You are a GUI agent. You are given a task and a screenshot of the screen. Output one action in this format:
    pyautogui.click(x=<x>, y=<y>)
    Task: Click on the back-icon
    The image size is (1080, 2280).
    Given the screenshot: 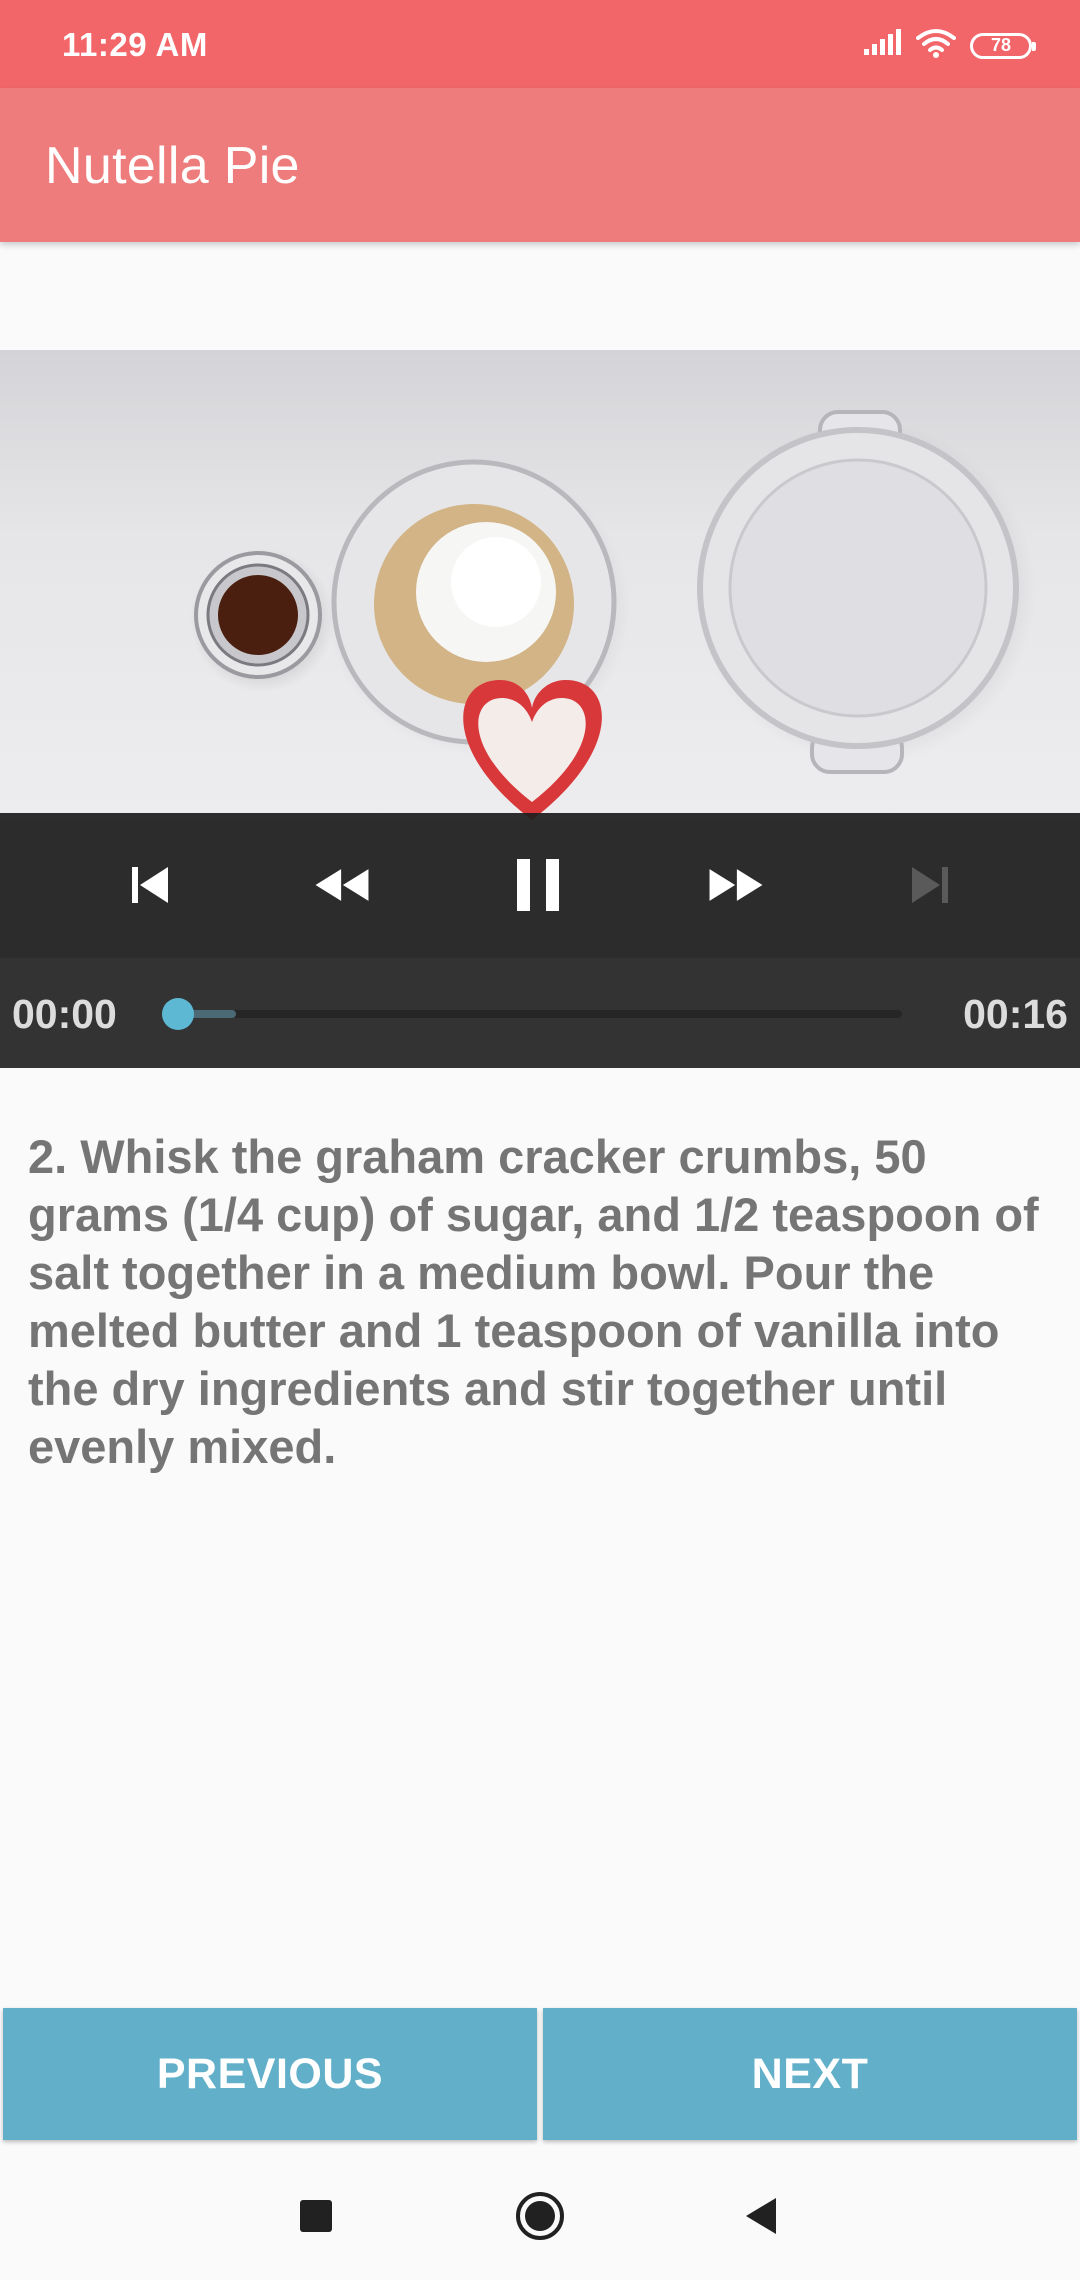 What is the action you would take?
    pyautogui.click(x=761, y=2216)
    